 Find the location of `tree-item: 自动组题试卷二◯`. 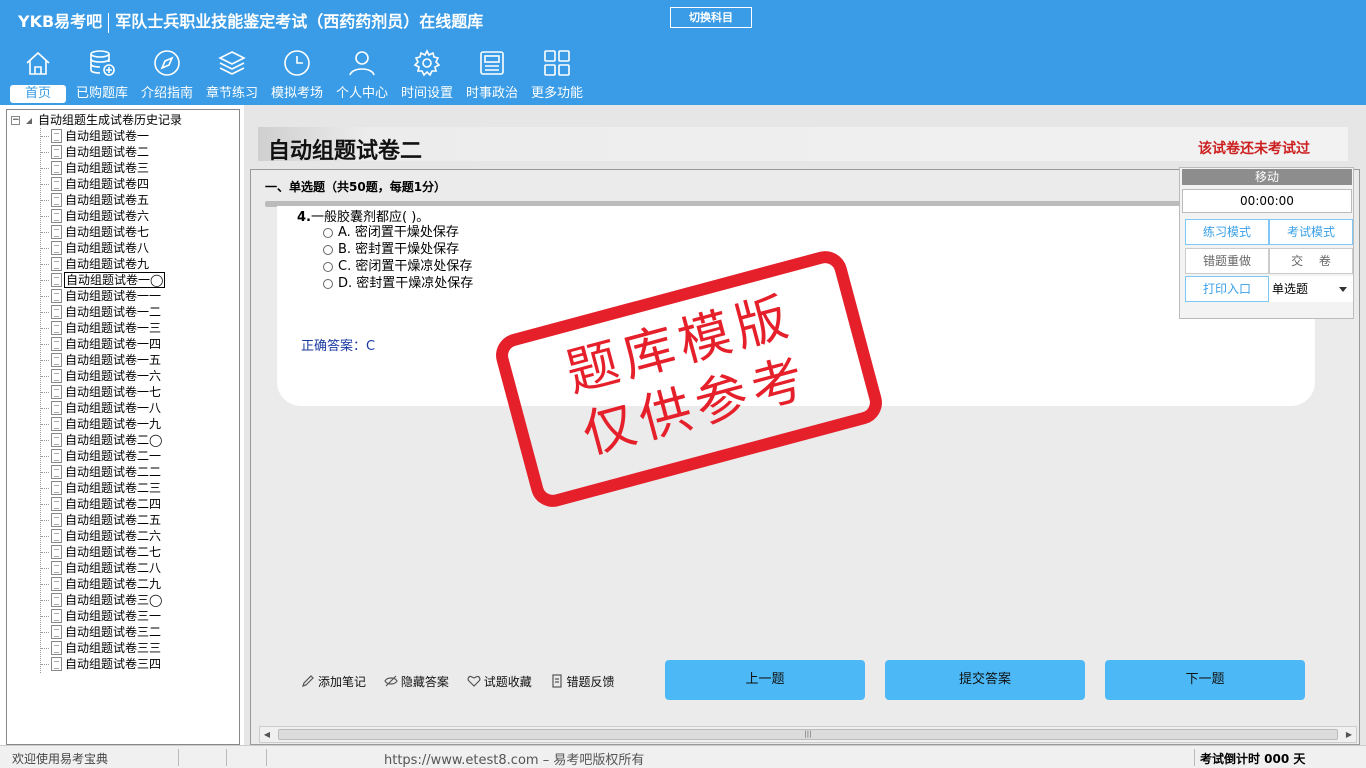

tree-item: 自动组题试卷二◯ is located at coordinates (123, 440).